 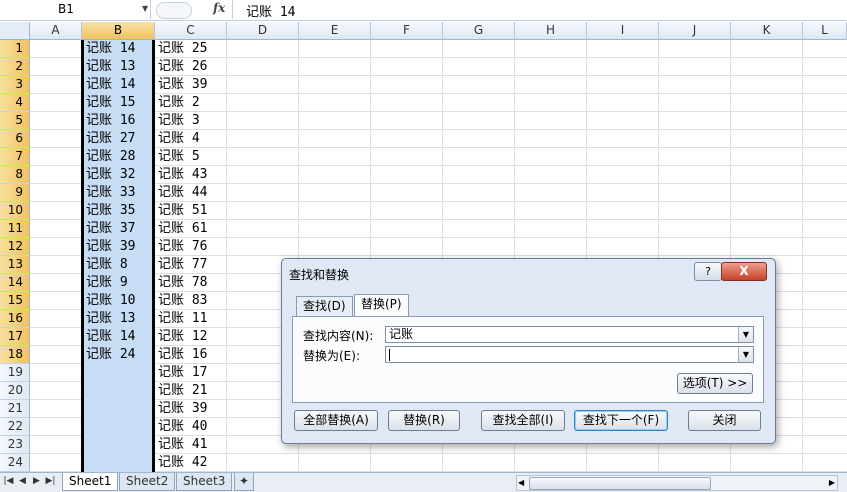 What do you see at coordinates (695, 31) in the screenshot?
I see `column-header-j: J` at bounding box center [695, 31].